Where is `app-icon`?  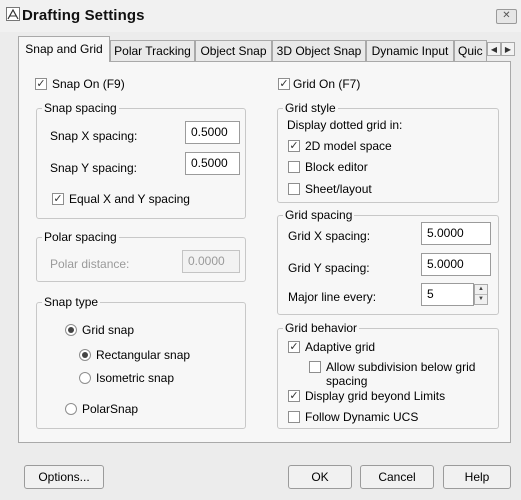 app-icon is located at coordinates (13, 14).